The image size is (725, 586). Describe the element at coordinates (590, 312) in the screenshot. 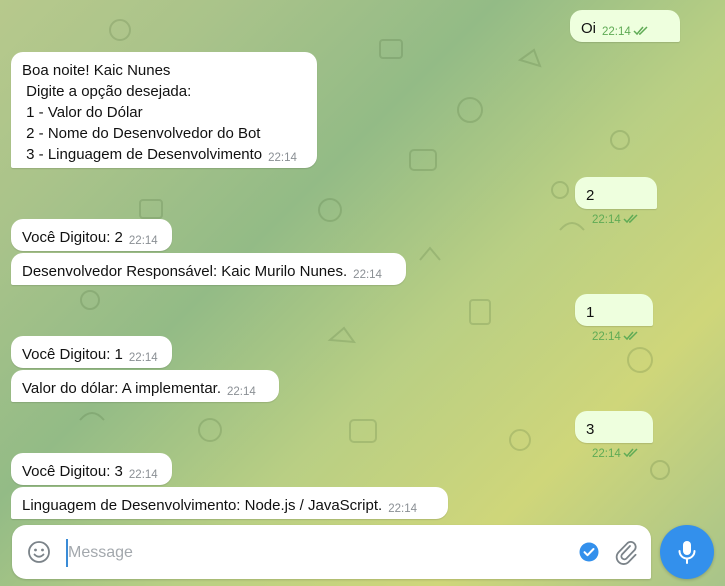

I see `message-text: 1` at that location.